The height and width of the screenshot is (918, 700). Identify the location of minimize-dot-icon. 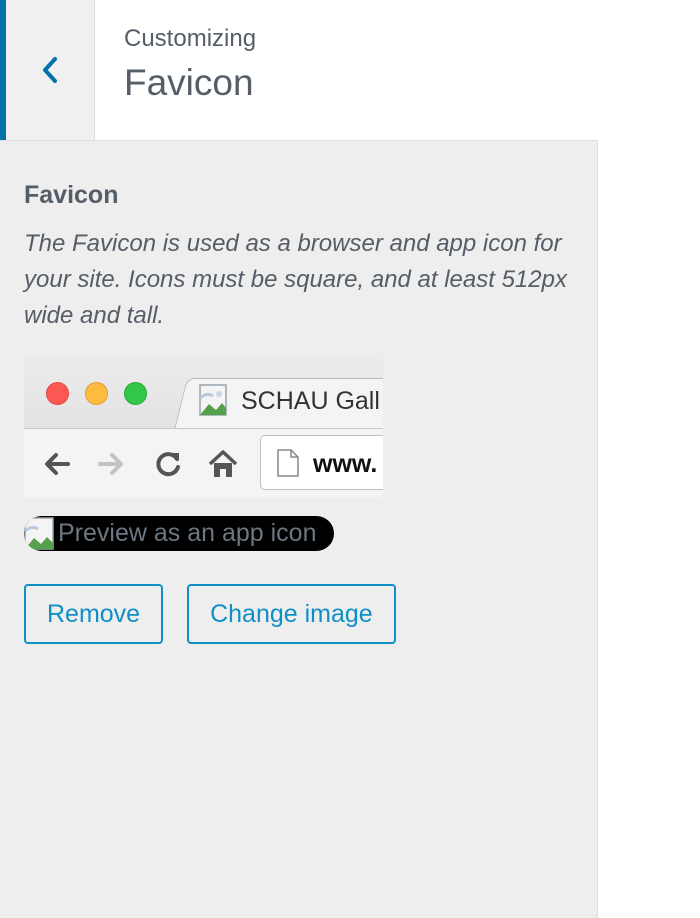
(96, 393).